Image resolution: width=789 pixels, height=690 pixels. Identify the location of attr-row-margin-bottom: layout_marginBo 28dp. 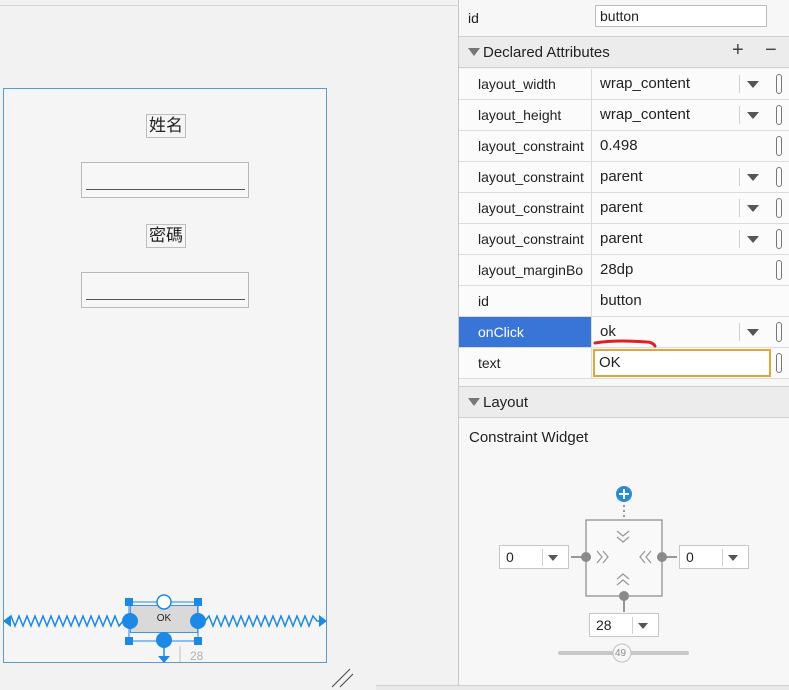
(624, 270).